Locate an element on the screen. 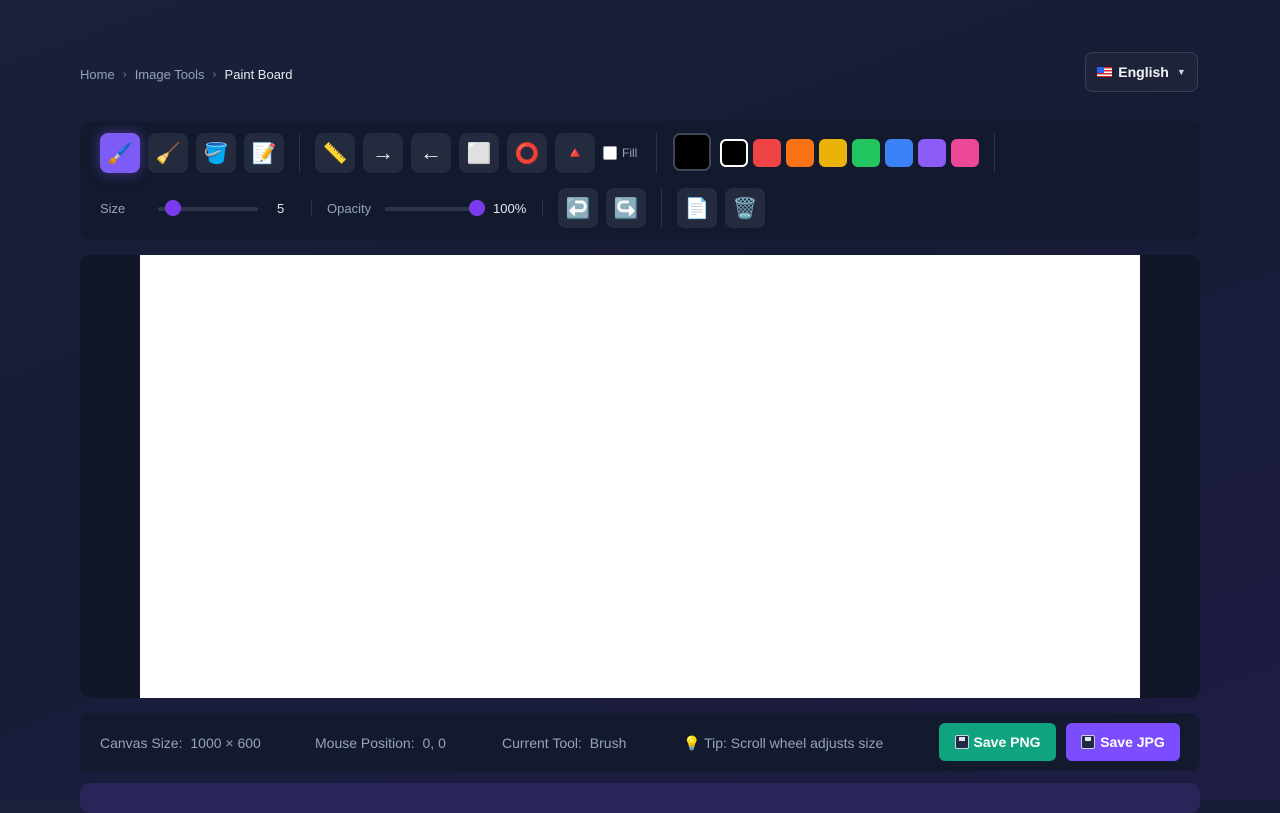 The width and height of the screenshot is (1280, 813). arrow-right-icon: → is located at coordinates (383, 152).